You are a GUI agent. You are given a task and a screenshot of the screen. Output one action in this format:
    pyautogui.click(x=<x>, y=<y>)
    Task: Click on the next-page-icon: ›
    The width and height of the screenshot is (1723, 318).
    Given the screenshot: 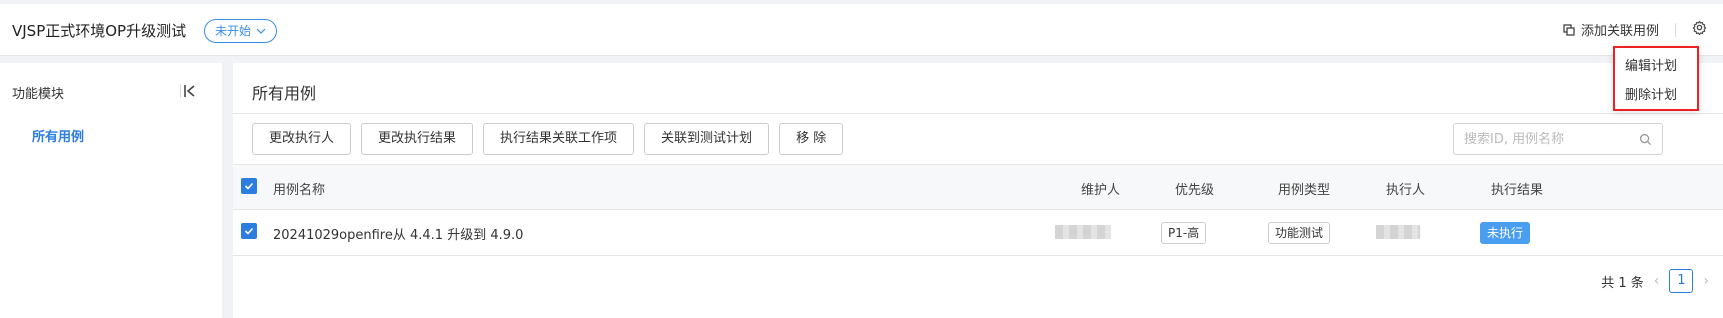 What is the action you would take?
    pyautogui.click(x=1706, y=281)
    